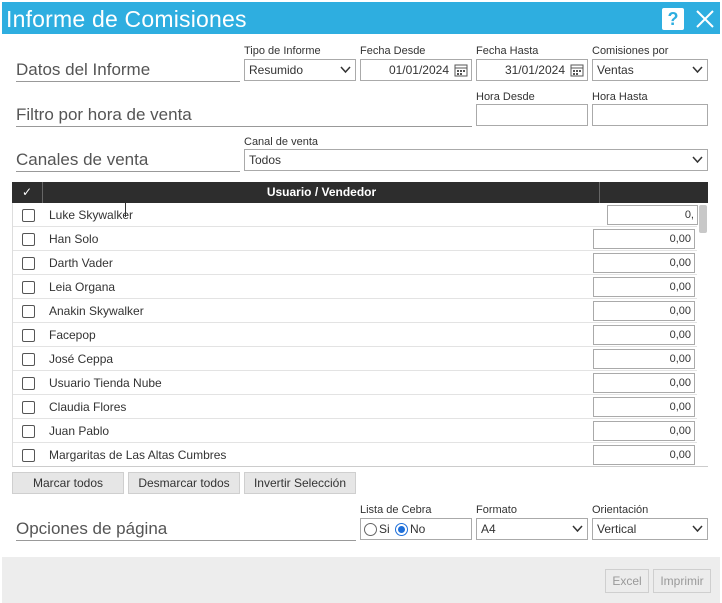 This screenshot has height=603, width=722. What do you see at coordinates (128, 161) in the screenshot?
I see `canales-section-title: Canales de venta` at bounding box center [128, 161].